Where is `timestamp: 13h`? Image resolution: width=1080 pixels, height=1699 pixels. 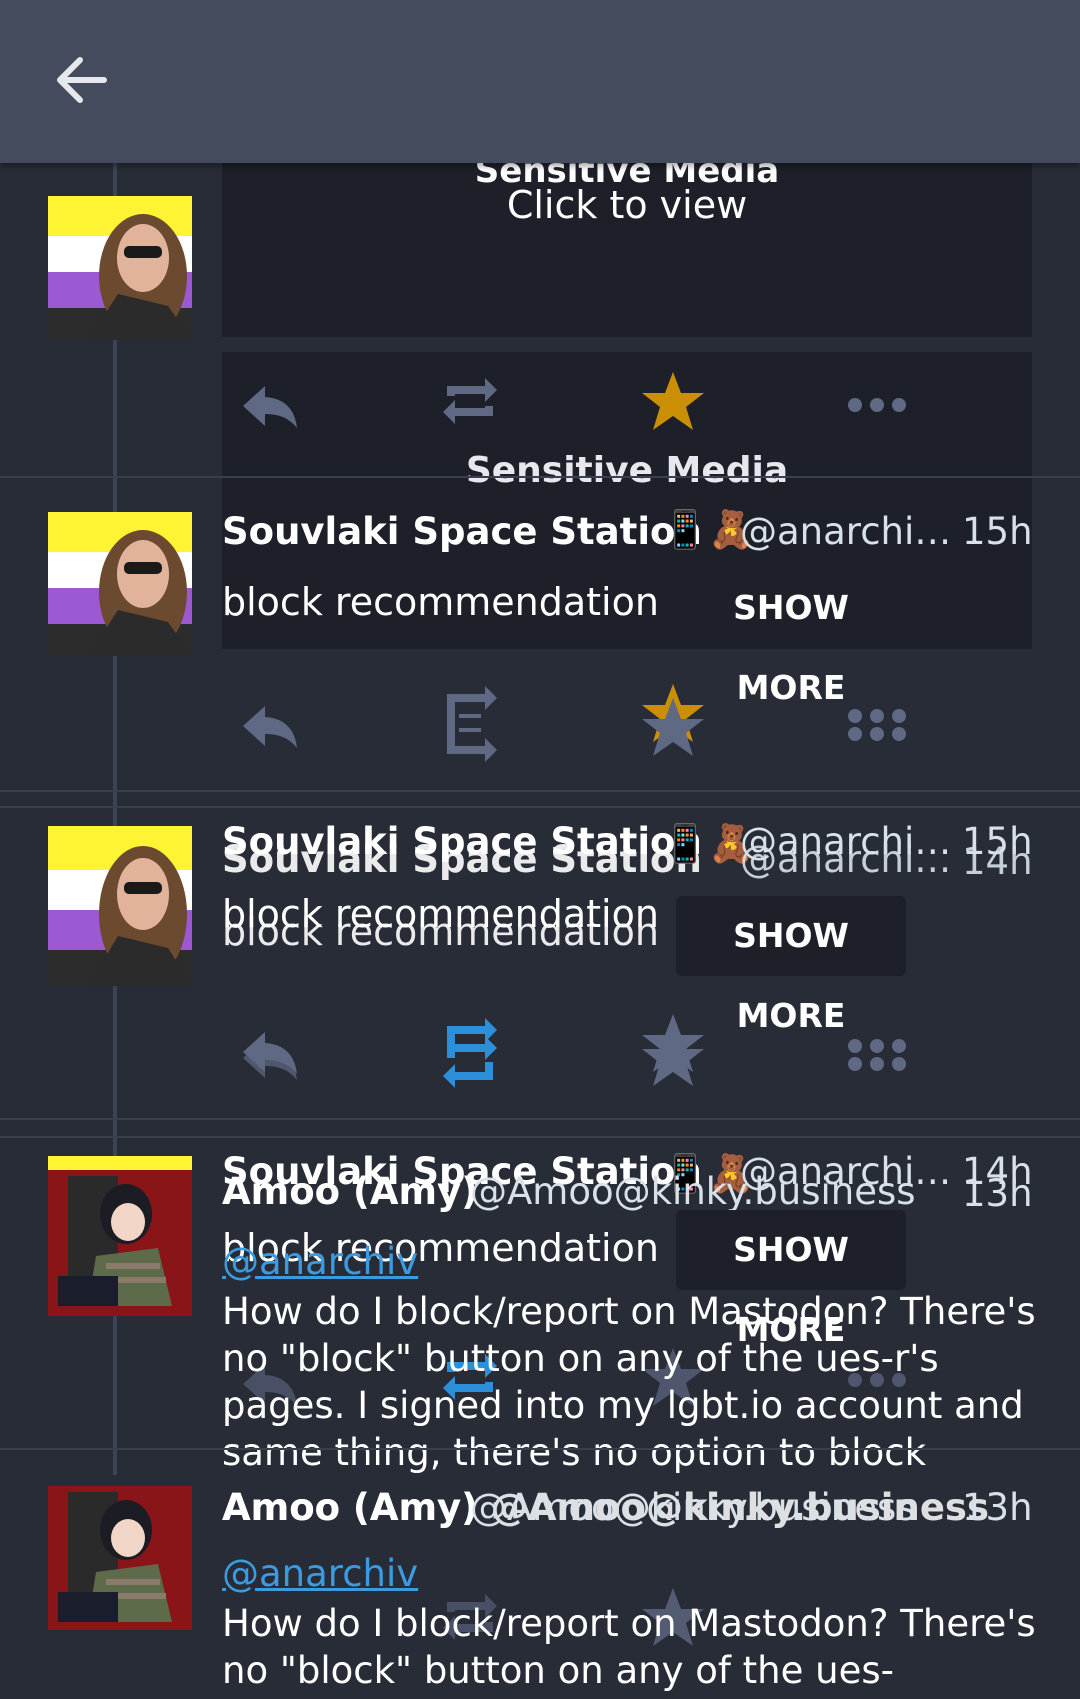 timestamp: 13h is located at coordinates (997, 1507).